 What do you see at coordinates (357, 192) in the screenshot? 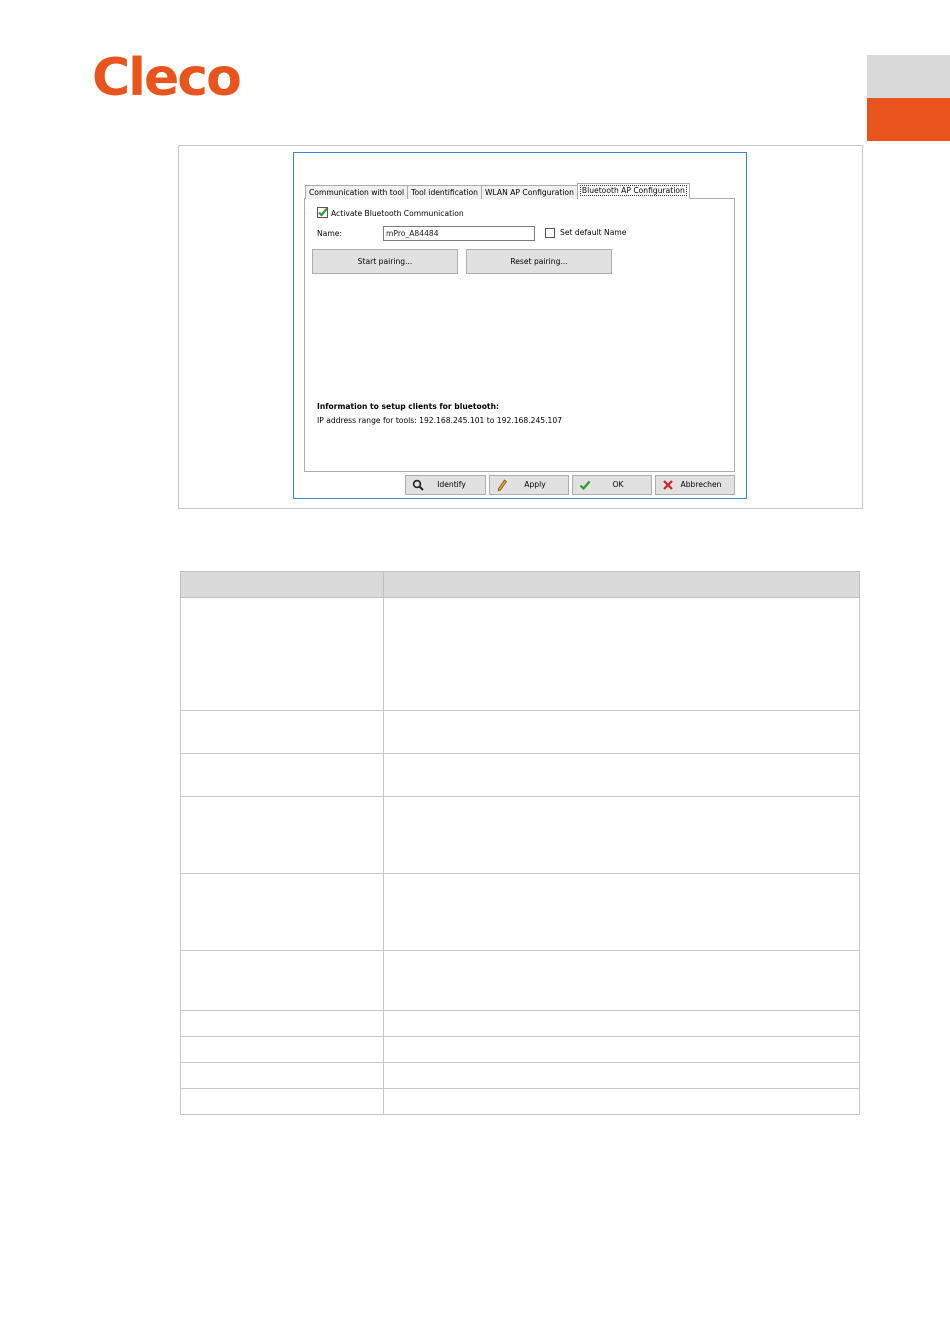
I see `tab-communication-with-tool: Communication with tool` at bounding box center [357, 192].